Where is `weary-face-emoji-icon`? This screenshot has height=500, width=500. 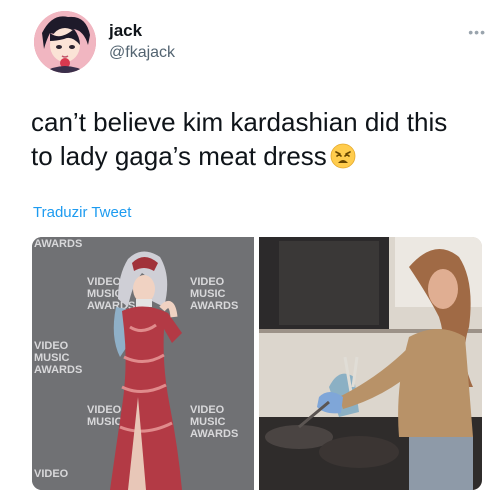
weary-face-emoji-icon is located at coordinates (343, 156).